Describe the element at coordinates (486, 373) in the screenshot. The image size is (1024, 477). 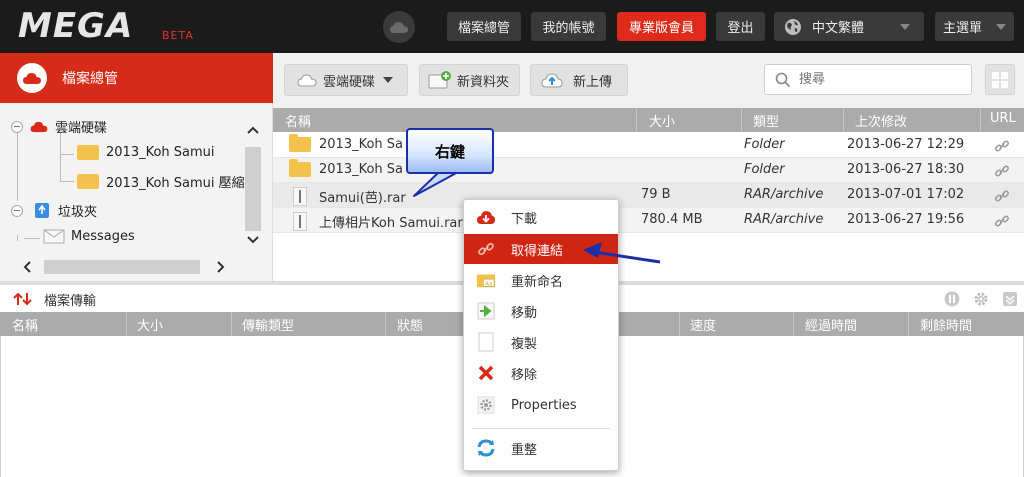
I see `delete-x-icon` at that location.